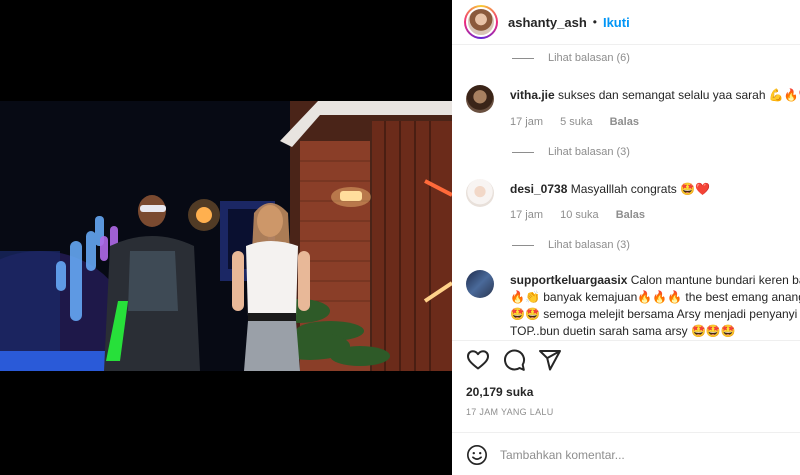 The height and width of the screenshot is (475, 800). What do you see at coordinates (538, 189) in the screenshot?
I see `commenter-username: desi_0738` at bounding box center [538, 189].